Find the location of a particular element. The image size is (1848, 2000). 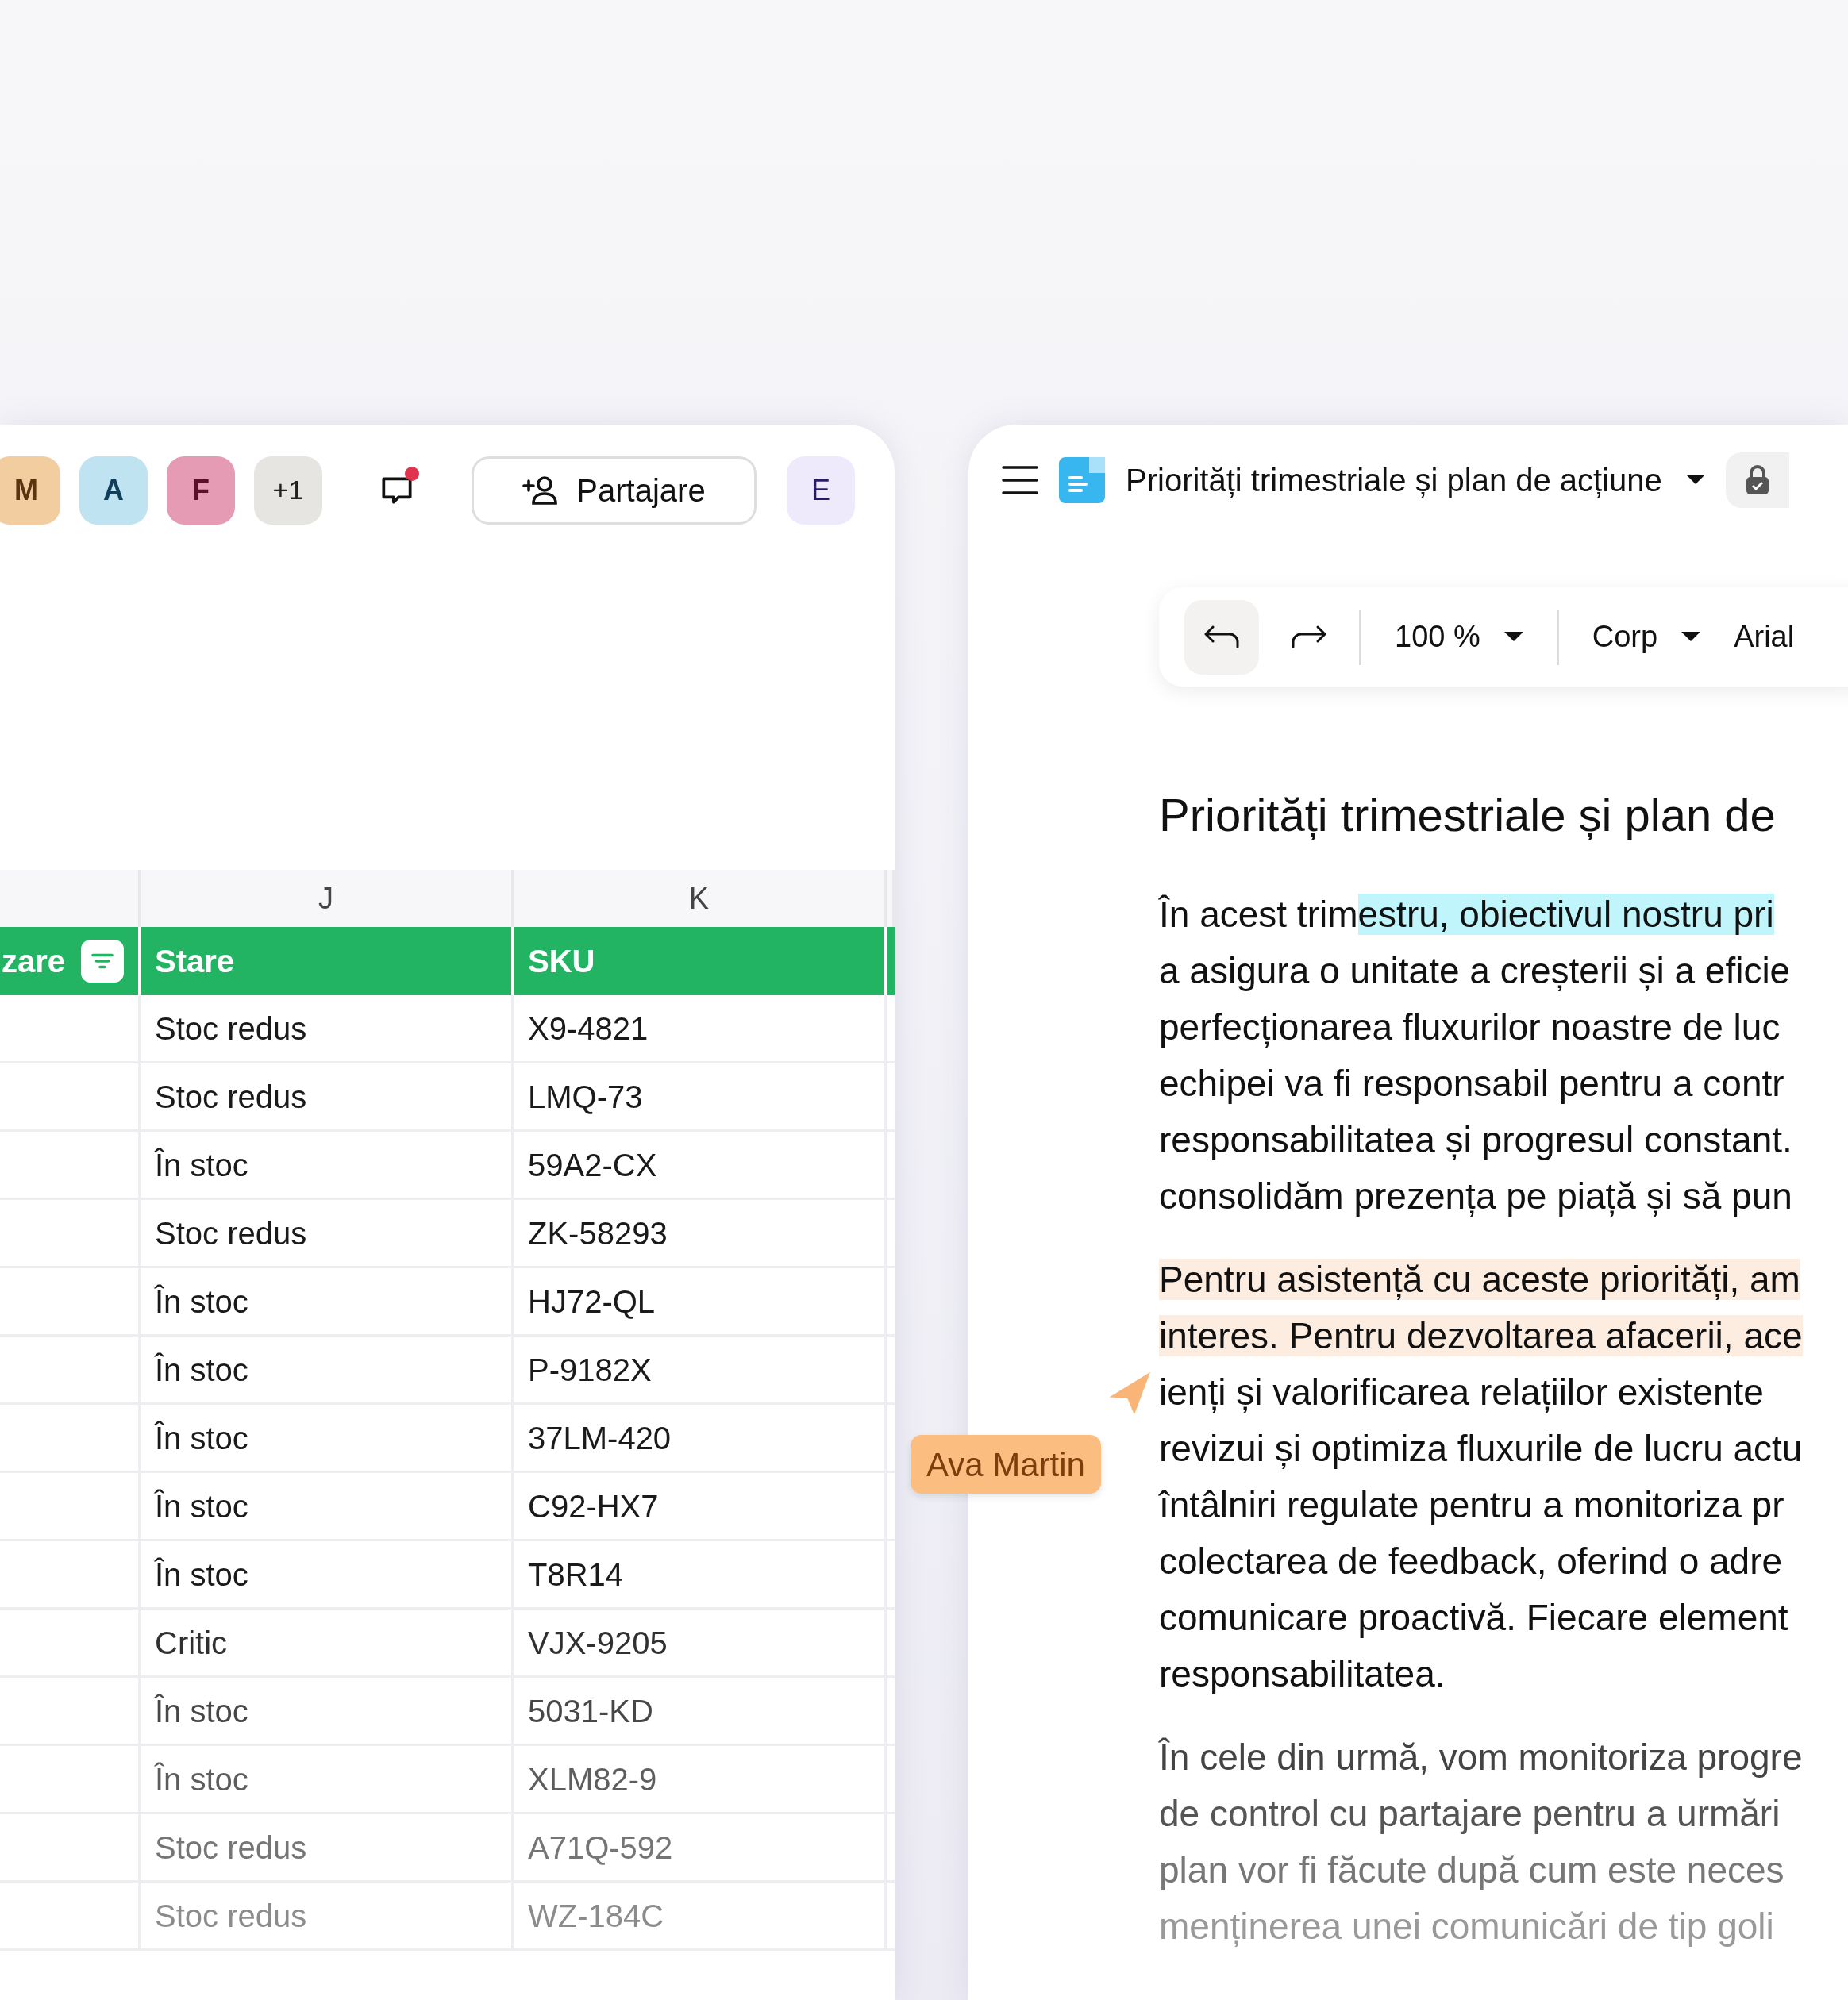

avatar: A is located at coordinates (113, 490).